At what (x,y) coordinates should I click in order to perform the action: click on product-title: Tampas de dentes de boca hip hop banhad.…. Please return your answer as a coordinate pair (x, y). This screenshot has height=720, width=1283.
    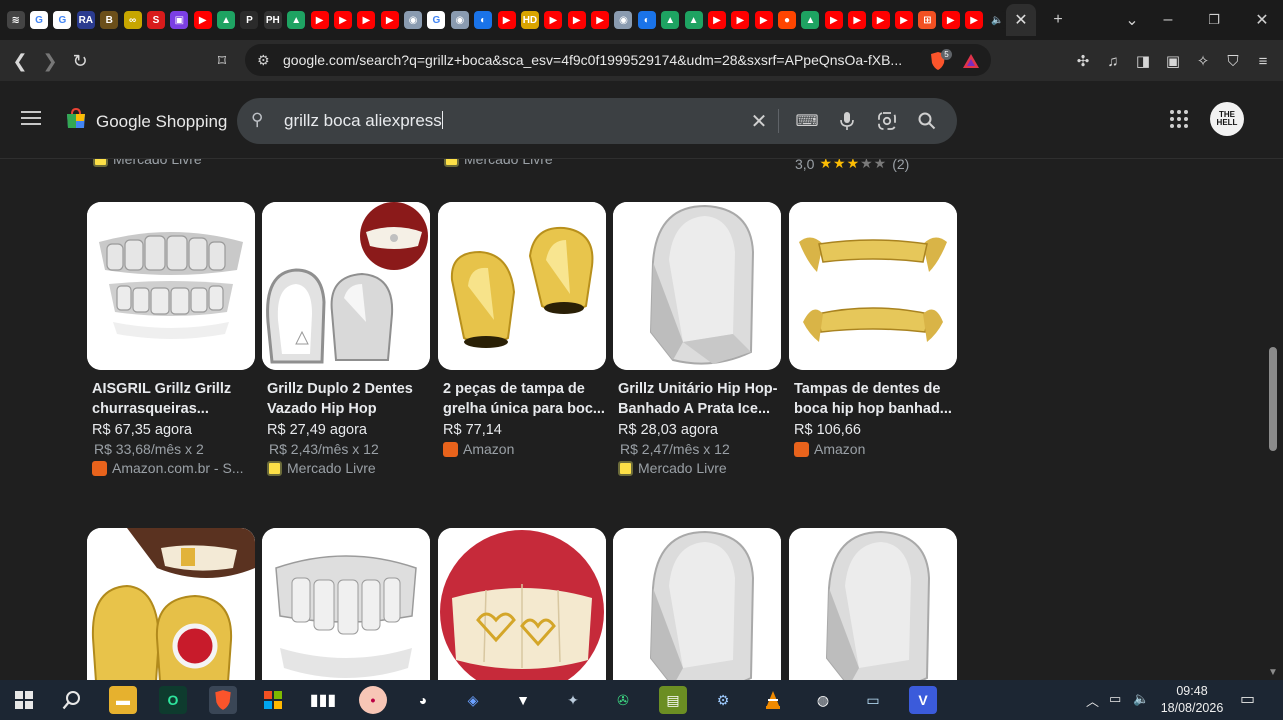
    Looking at the image, I should click on (875, 399).